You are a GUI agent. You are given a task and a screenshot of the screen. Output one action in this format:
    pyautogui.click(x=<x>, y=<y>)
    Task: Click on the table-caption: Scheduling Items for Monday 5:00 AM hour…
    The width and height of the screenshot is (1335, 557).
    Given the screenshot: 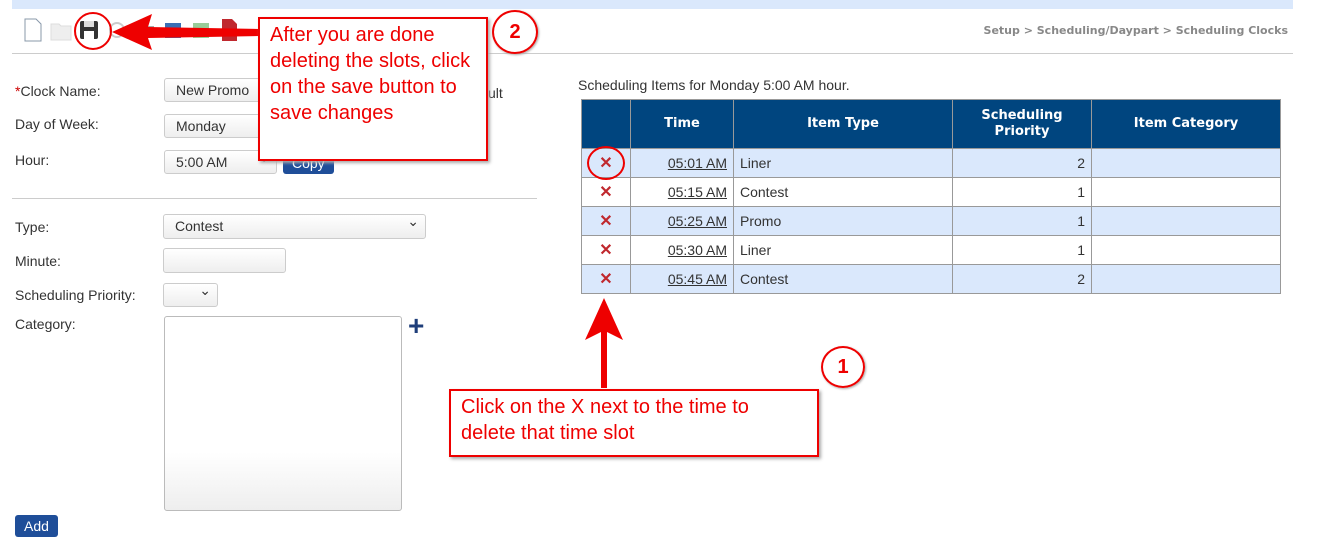 What is the action you would take?
    pyautogui.click(x=714, y=85)
    